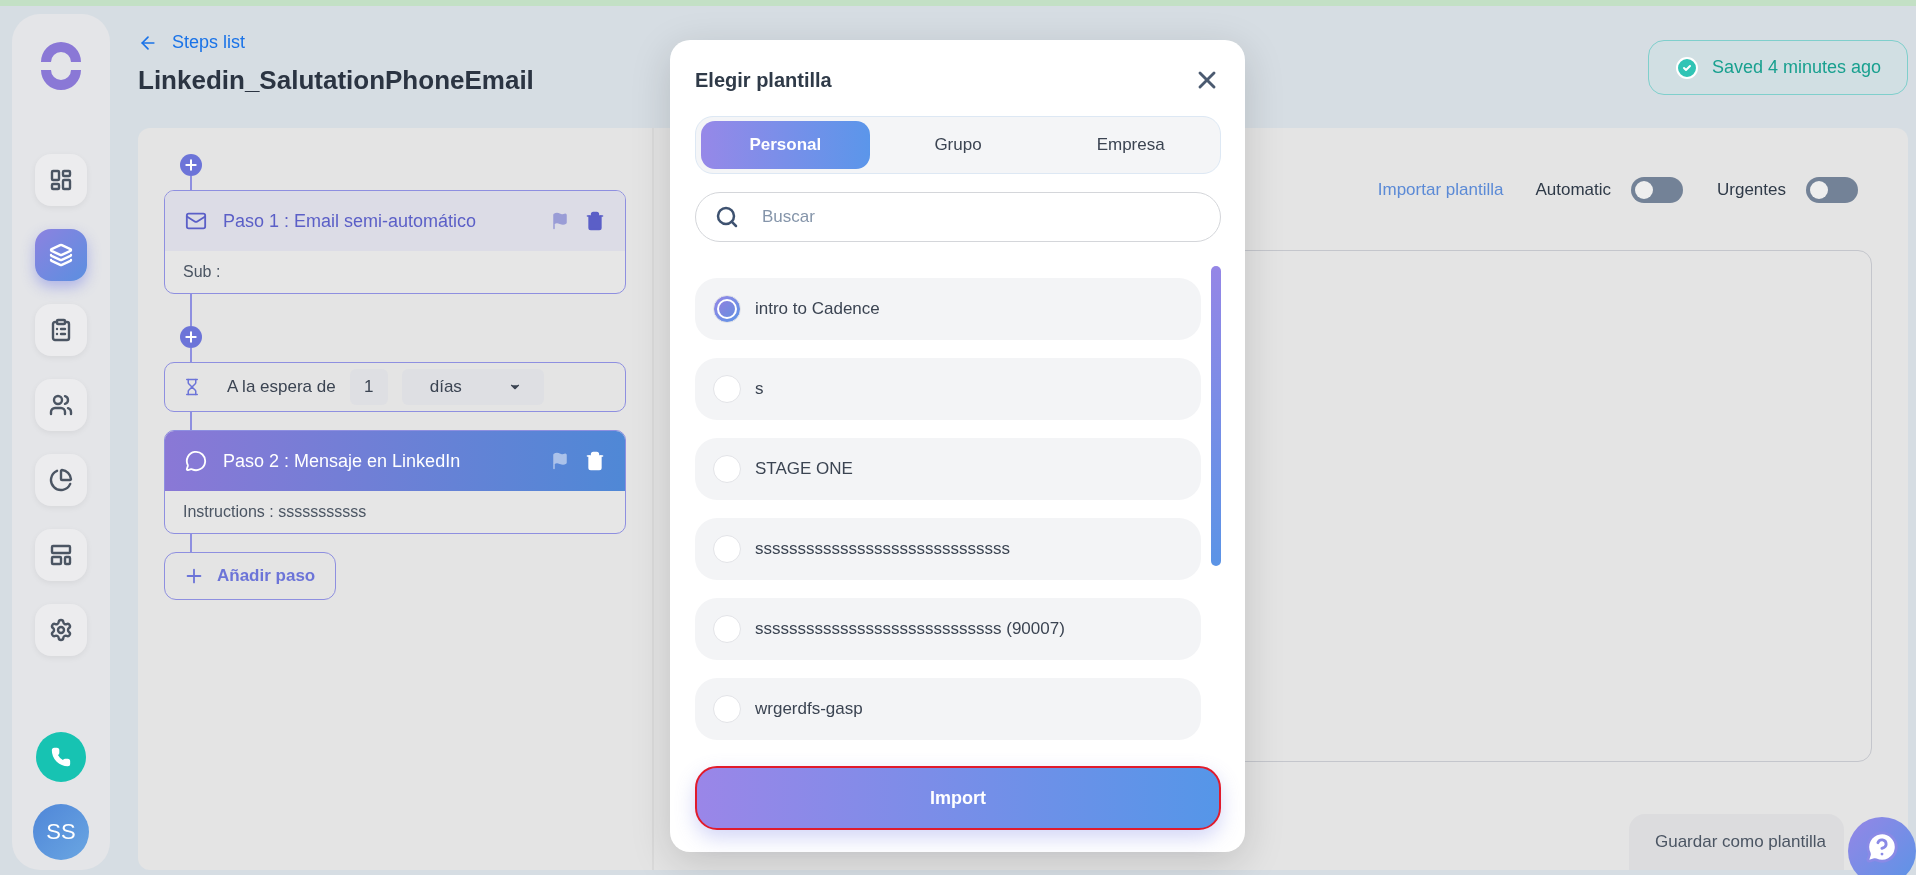 This screenshot has height=875, width=1916. I want to click on stack-icon, so click(61, 255).